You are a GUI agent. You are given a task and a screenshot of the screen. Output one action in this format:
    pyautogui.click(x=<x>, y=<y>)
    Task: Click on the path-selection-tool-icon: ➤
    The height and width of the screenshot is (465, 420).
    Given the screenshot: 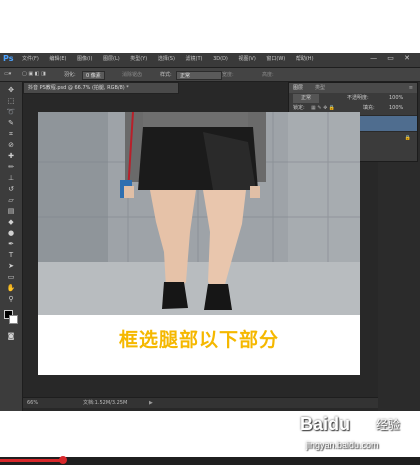 What is the action you would take?
    pyautogui.click(x=11, y=266)
    